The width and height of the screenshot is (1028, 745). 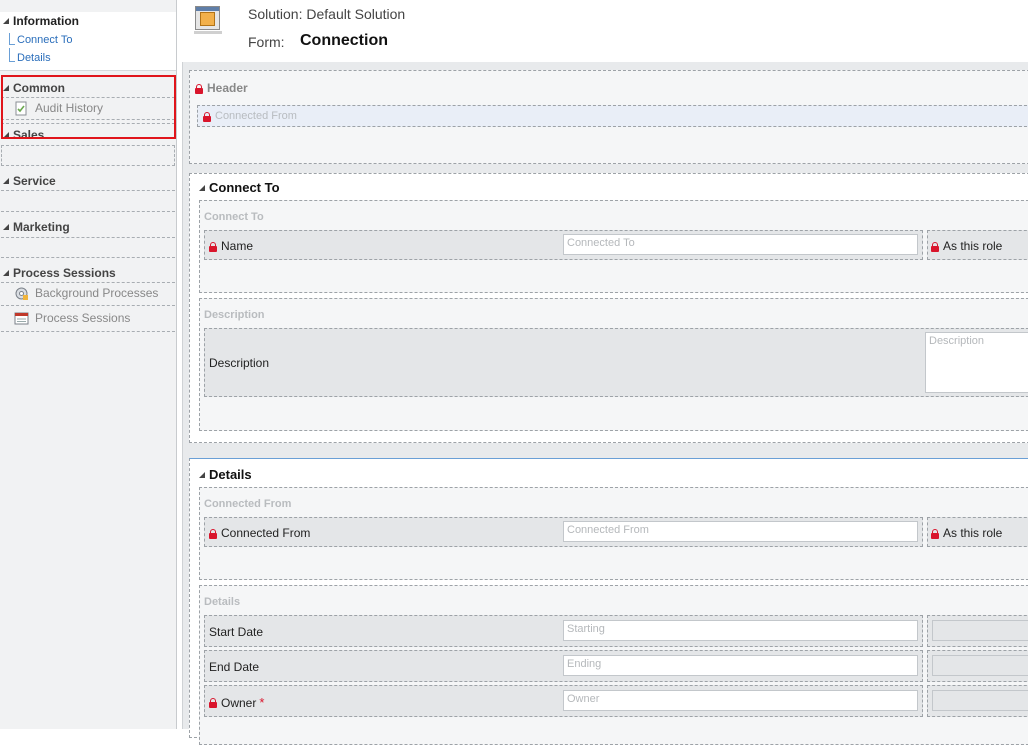 I want to click on nav-heading-information: Information, so click(x=41, y=21).